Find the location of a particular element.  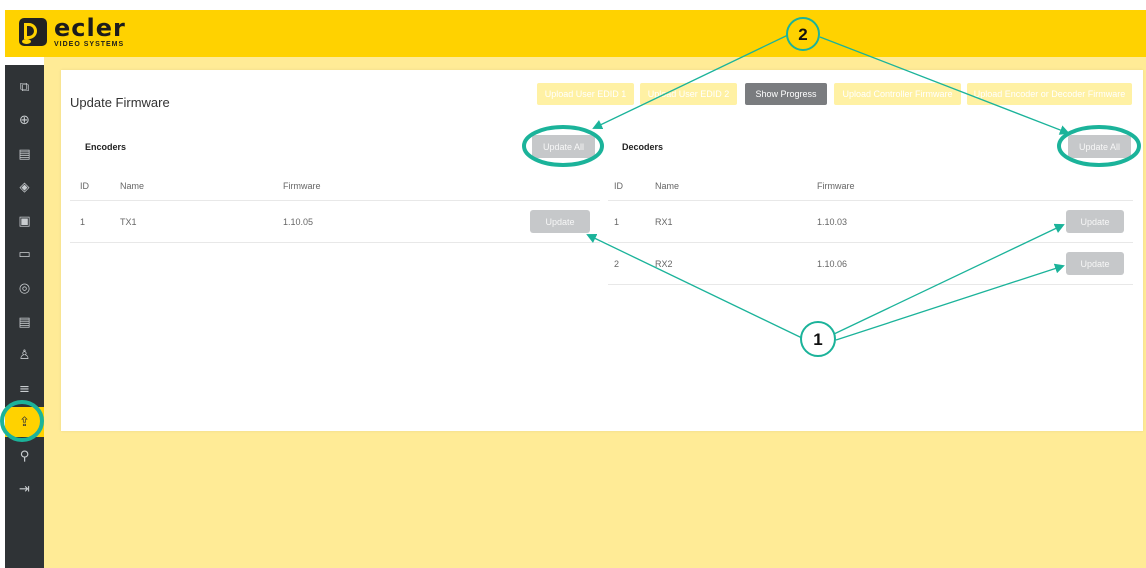

decoder-row-2-update-button: Update is located at coordinates (1095, 263).